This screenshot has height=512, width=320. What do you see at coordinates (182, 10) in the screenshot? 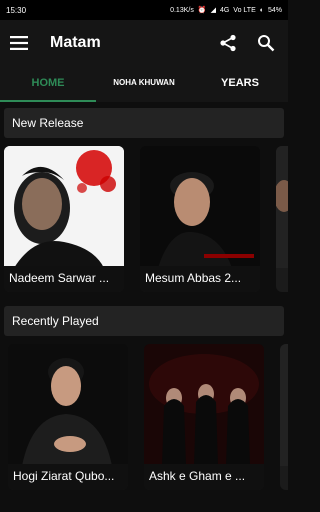
I see `network-speed: 0.13K/s` at bounding box center [182, 10].